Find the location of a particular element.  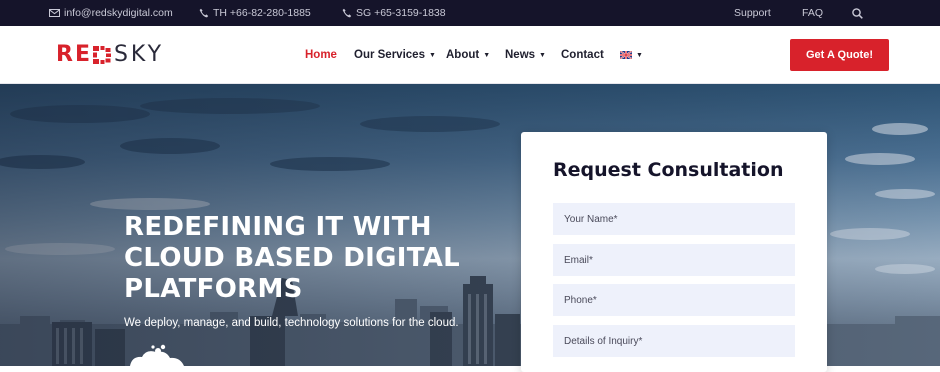

hero-heading-line-1: REDEFINING IT WITH is located at coordinates (278, 227).